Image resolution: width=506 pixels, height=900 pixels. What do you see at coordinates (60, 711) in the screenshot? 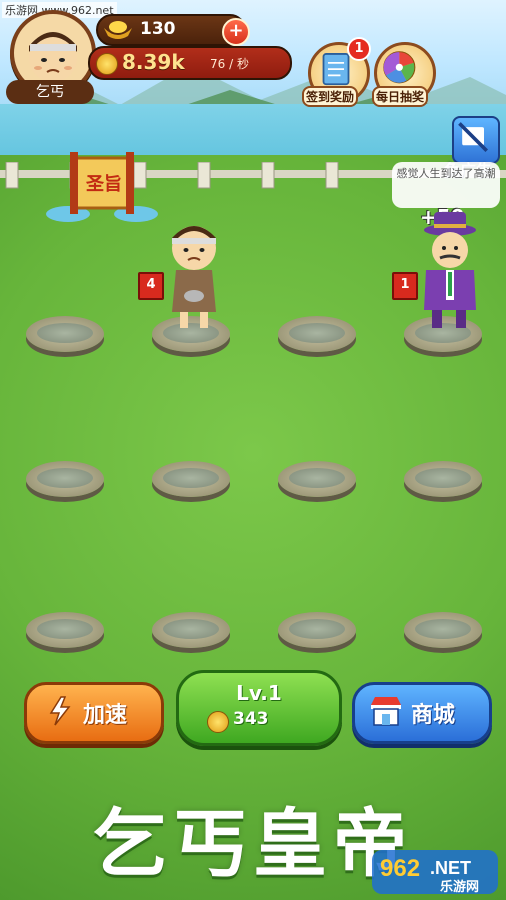
I see `lightning-icon` at bounding box center [60, 711].